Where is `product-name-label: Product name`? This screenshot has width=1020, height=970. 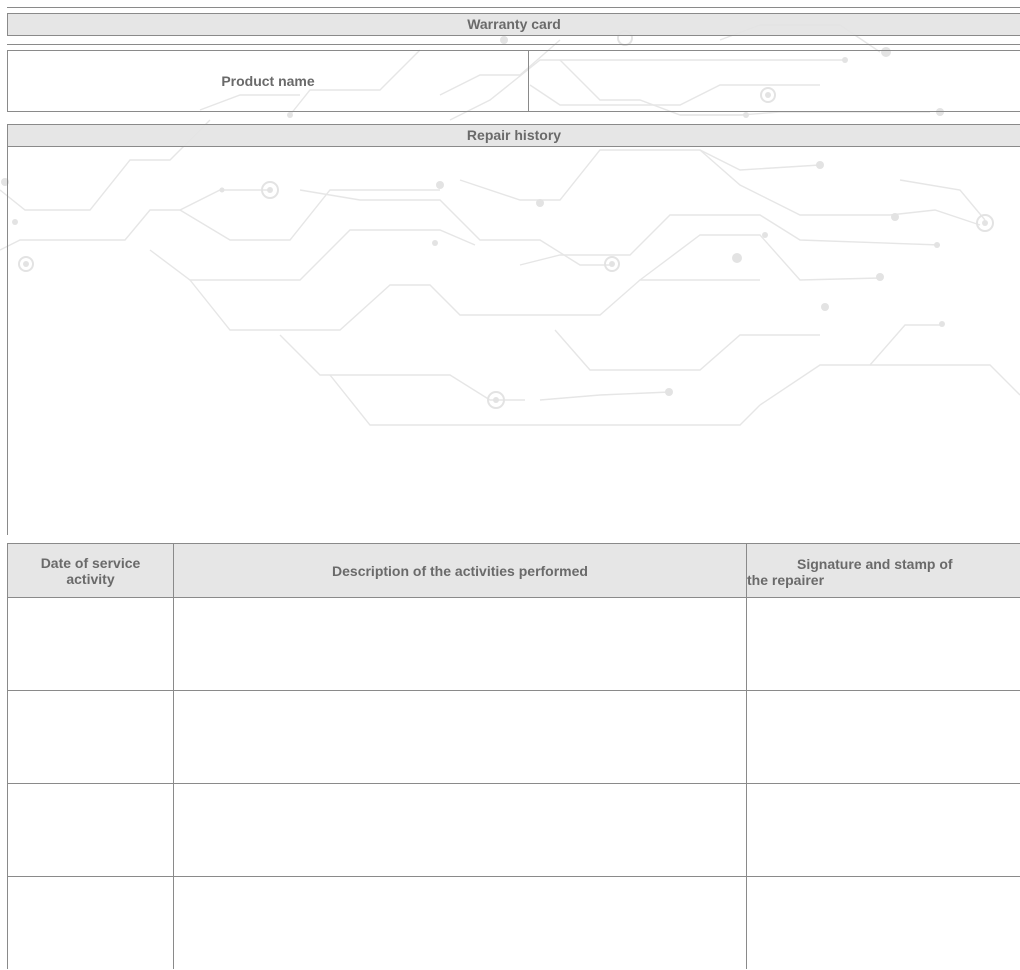 product-name-label: Product name is located at coordinates (268, 81).